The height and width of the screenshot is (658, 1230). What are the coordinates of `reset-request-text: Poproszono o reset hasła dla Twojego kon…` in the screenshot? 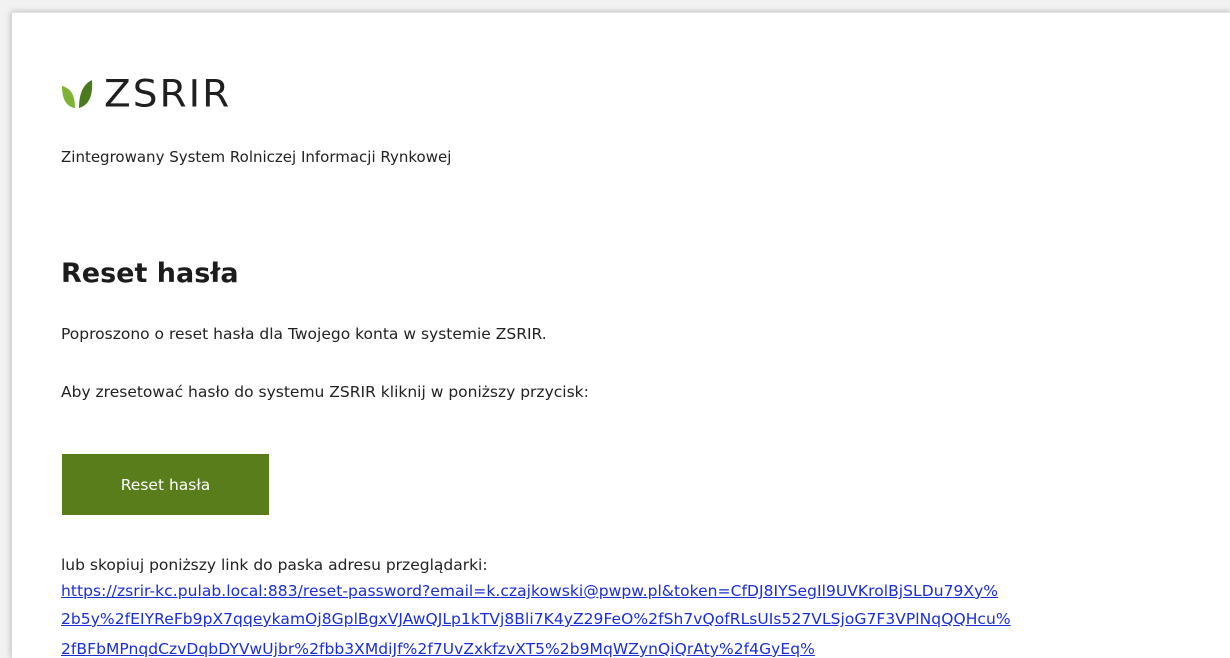 It's located at (304, 334).